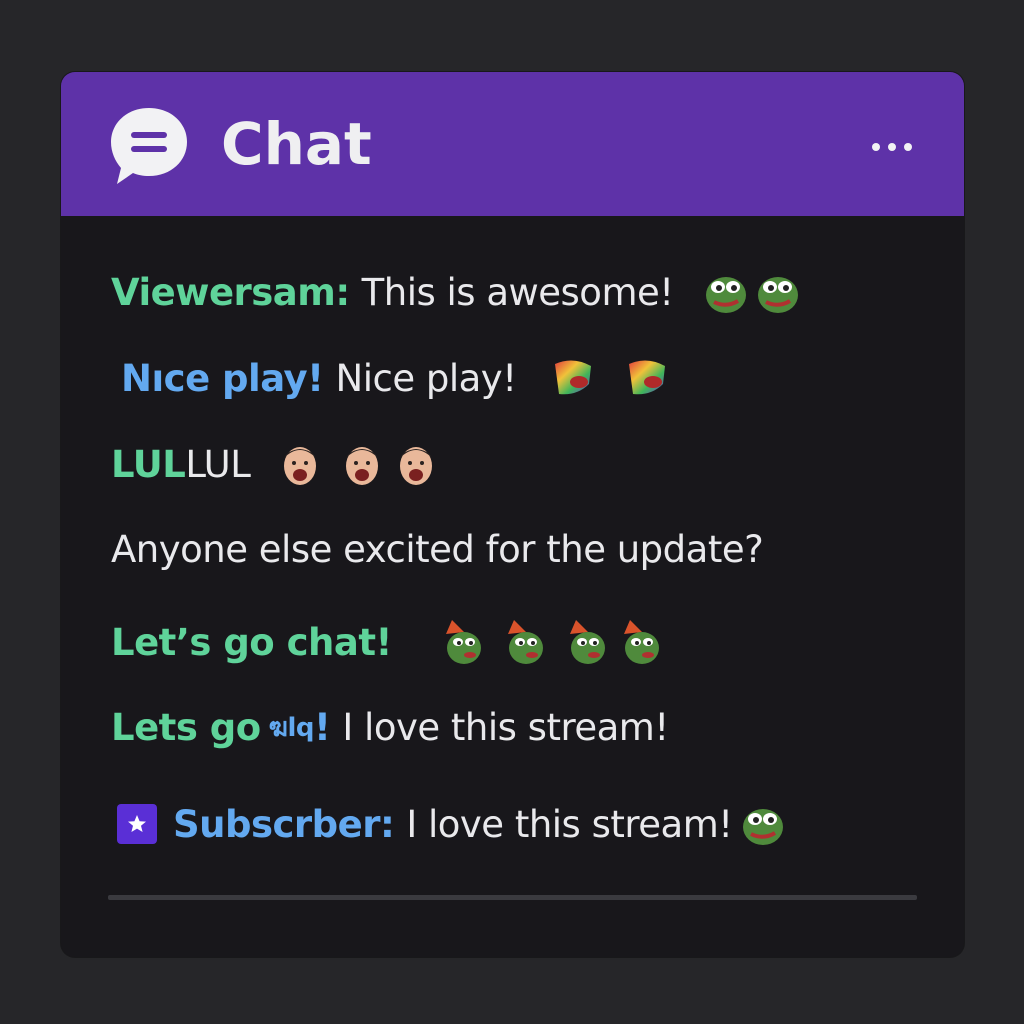 This screenshot has width=1024, height=1024. What do you see at coordinates (296, 144) in the screenshot?
I see `chat-title: Chat` at bounding box center [296, 144].